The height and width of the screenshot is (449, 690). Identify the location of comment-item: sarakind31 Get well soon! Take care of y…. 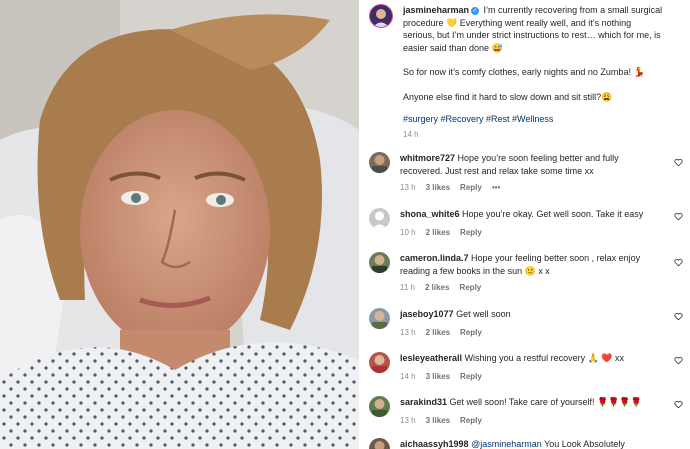
(529, 411).